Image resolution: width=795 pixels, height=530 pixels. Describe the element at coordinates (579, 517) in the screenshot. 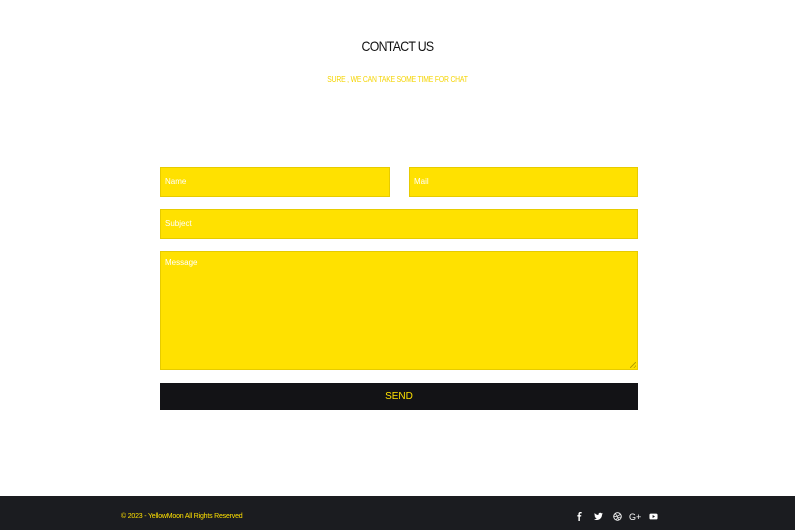

I see `facebook-icon` at that location.